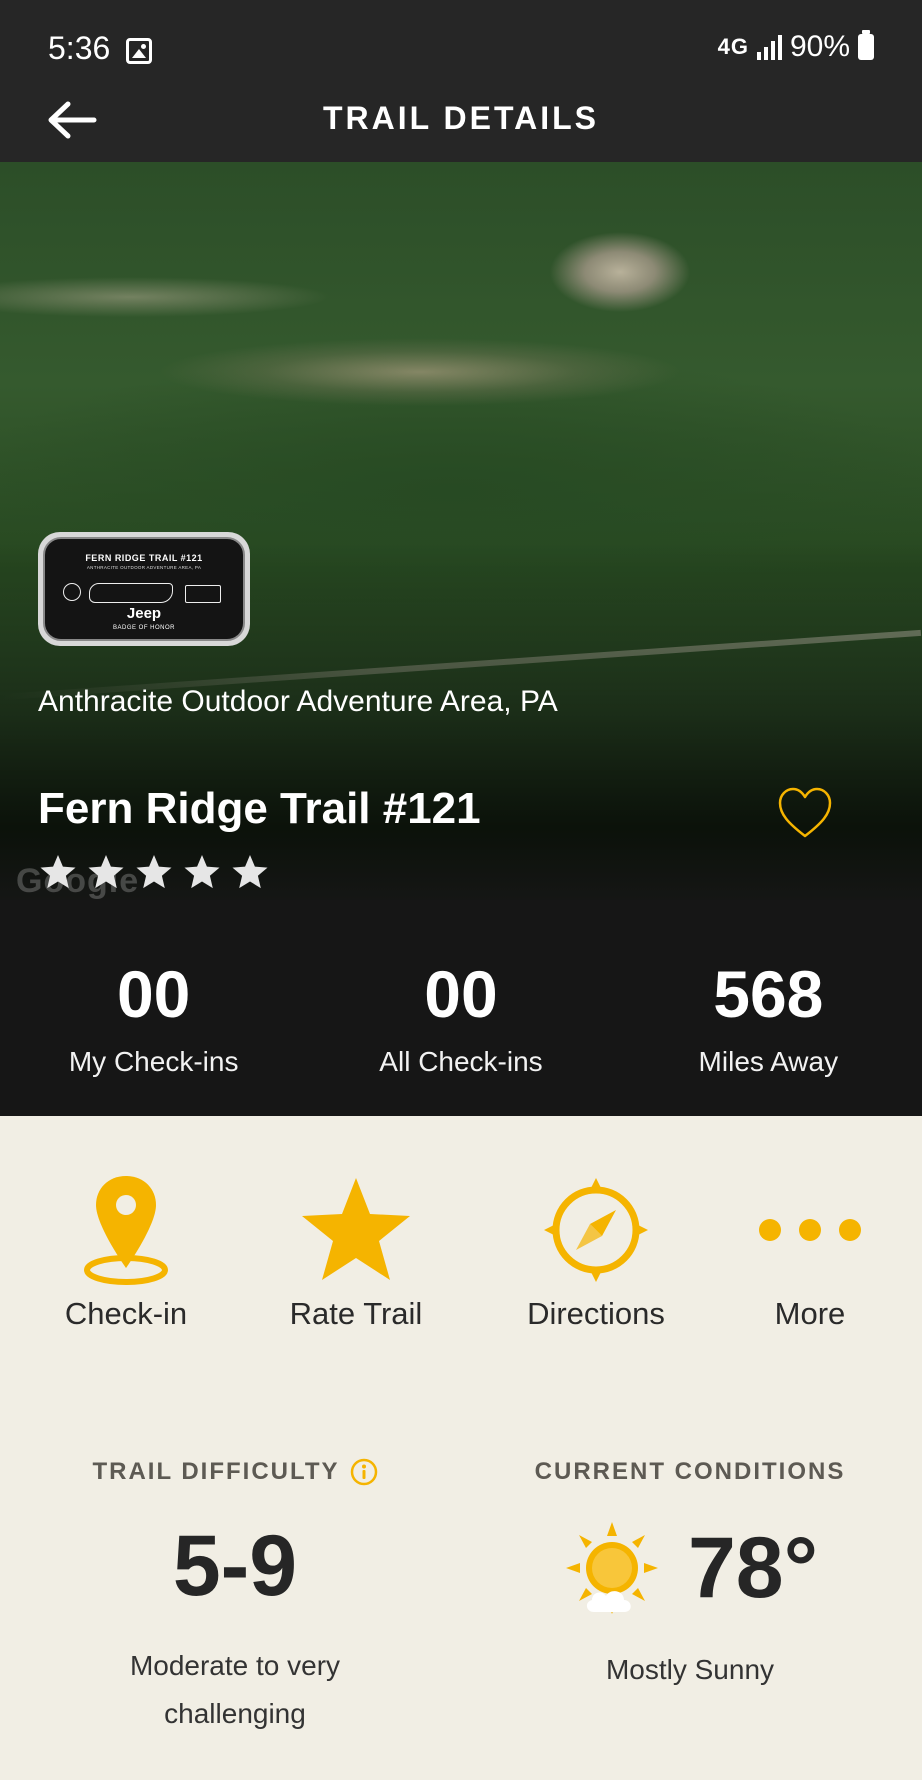  Describe the element at coordinates (810, 1313) in the screenshot. I see `action-label: More` at that location.